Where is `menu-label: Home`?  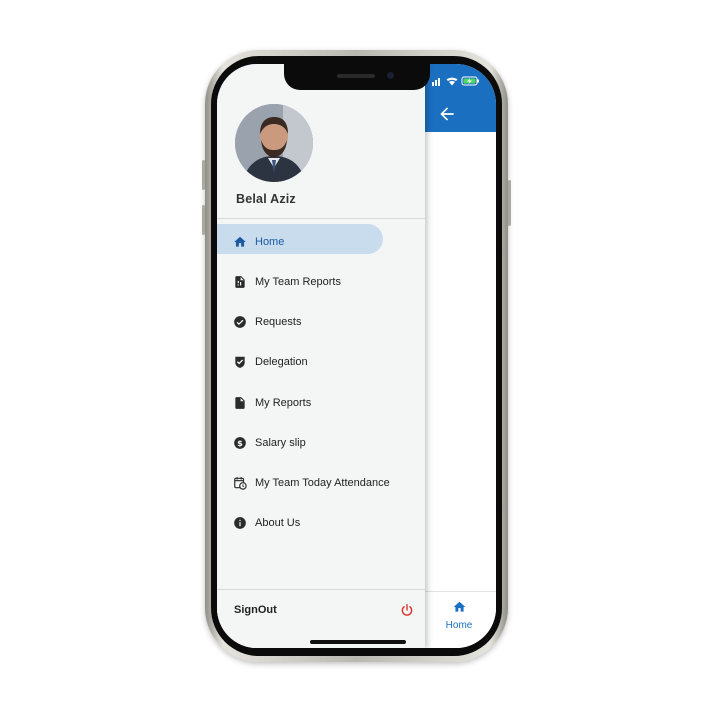 menu-label: Home is located at coordinates (270, 242).